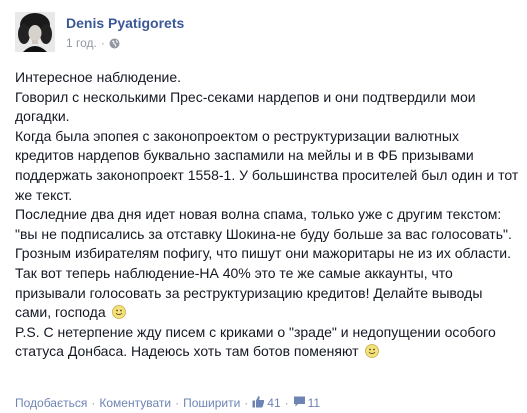  What do you see at coordinates (299, 403) in the screenshot?
I see `comment-icon` at bounding box center [299, 403].